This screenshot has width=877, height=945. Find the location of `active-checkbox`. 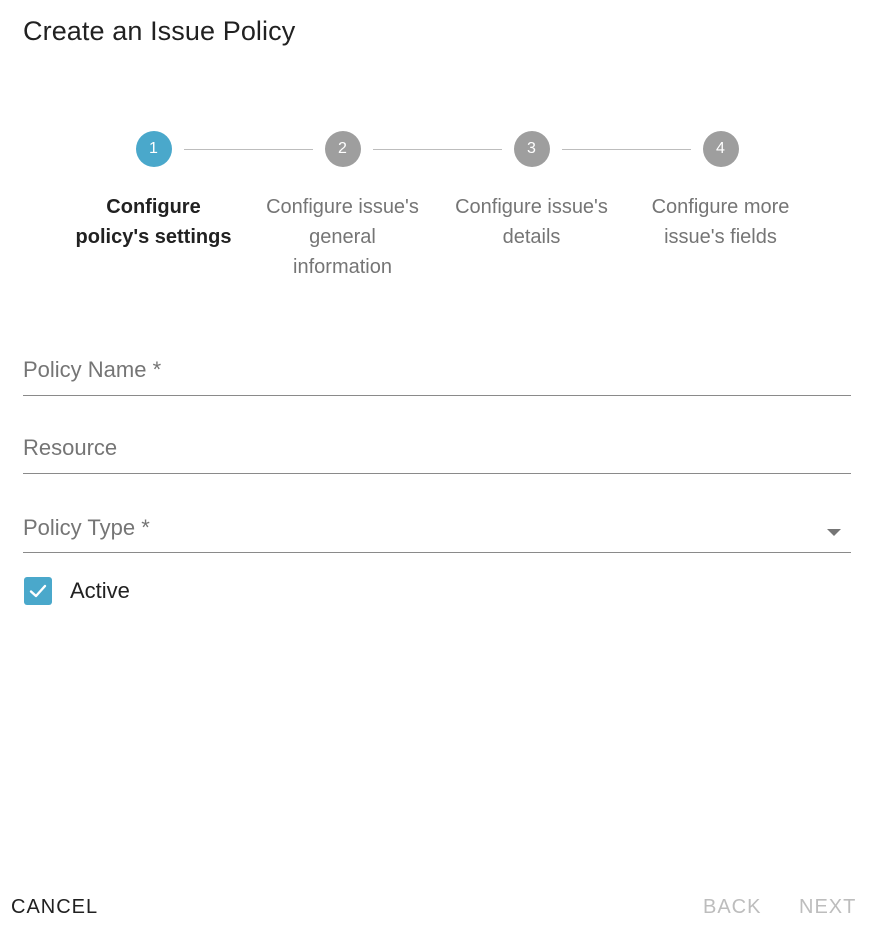

active-checkbox is located at coordinates (38, 591).